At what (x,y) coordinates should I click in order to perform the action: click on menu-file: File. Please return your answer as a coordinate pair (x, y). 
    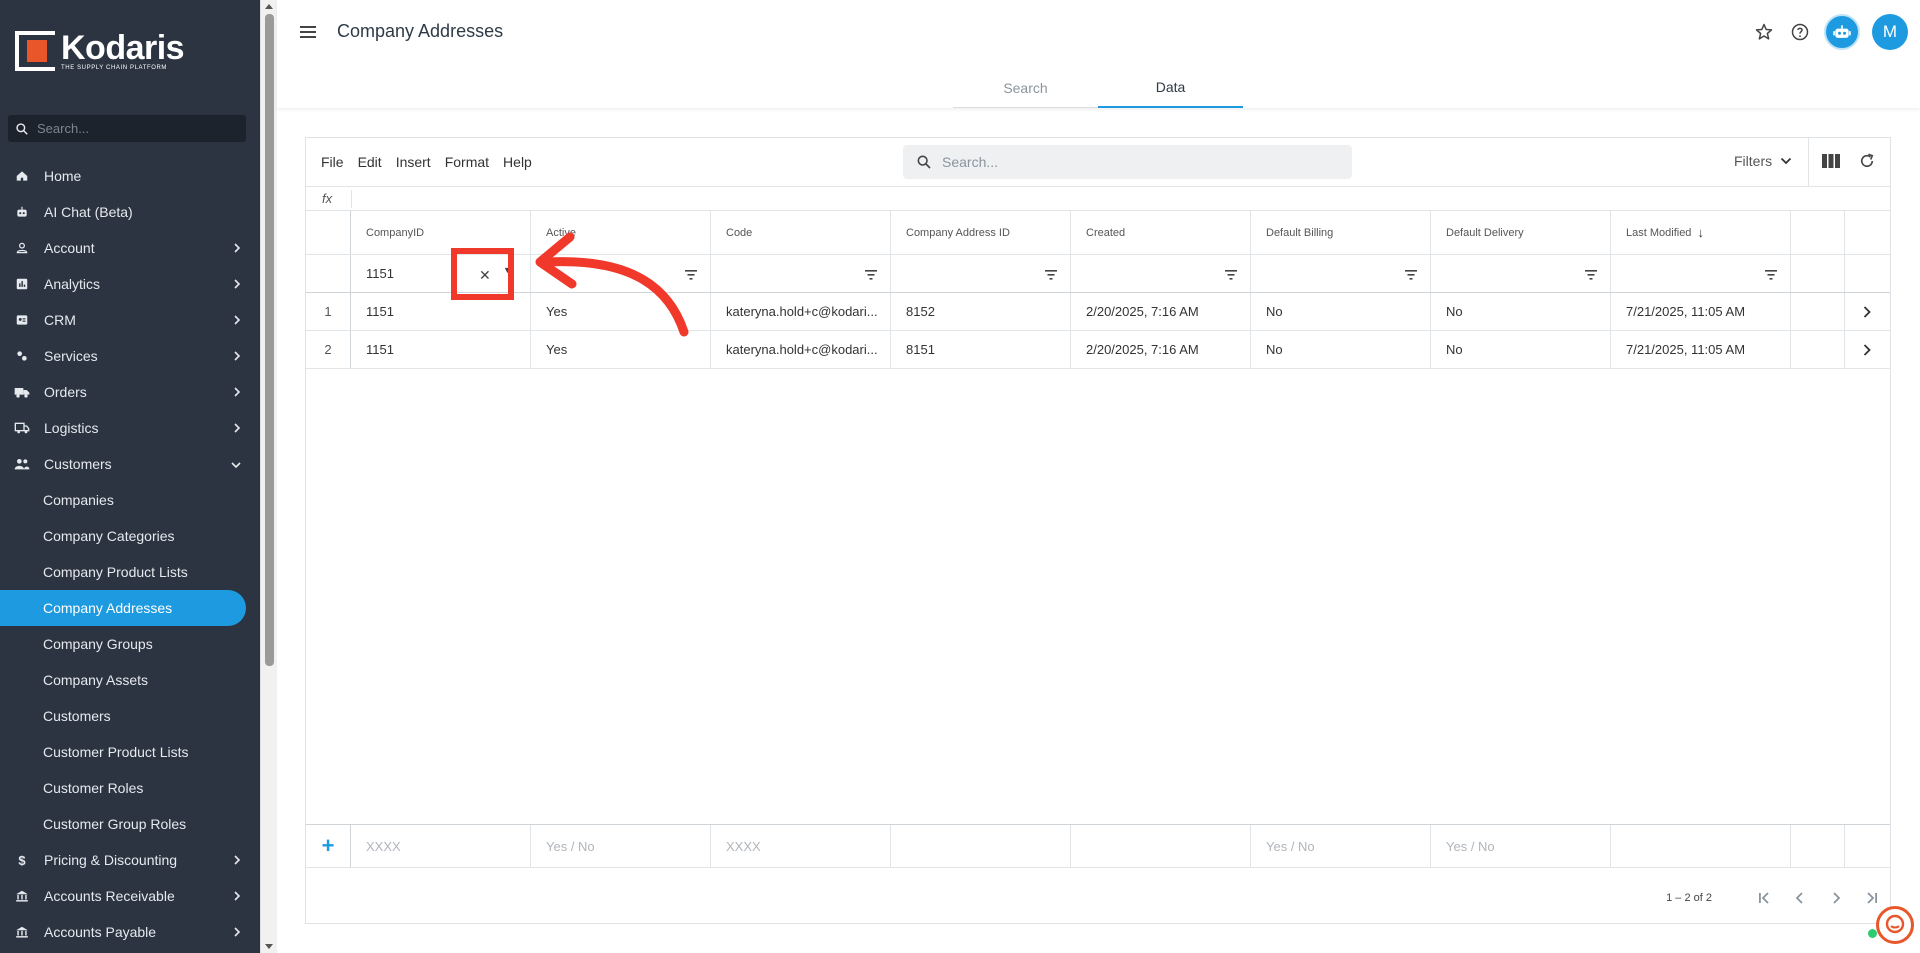
    Looking at the image, I should click on (332, 162).